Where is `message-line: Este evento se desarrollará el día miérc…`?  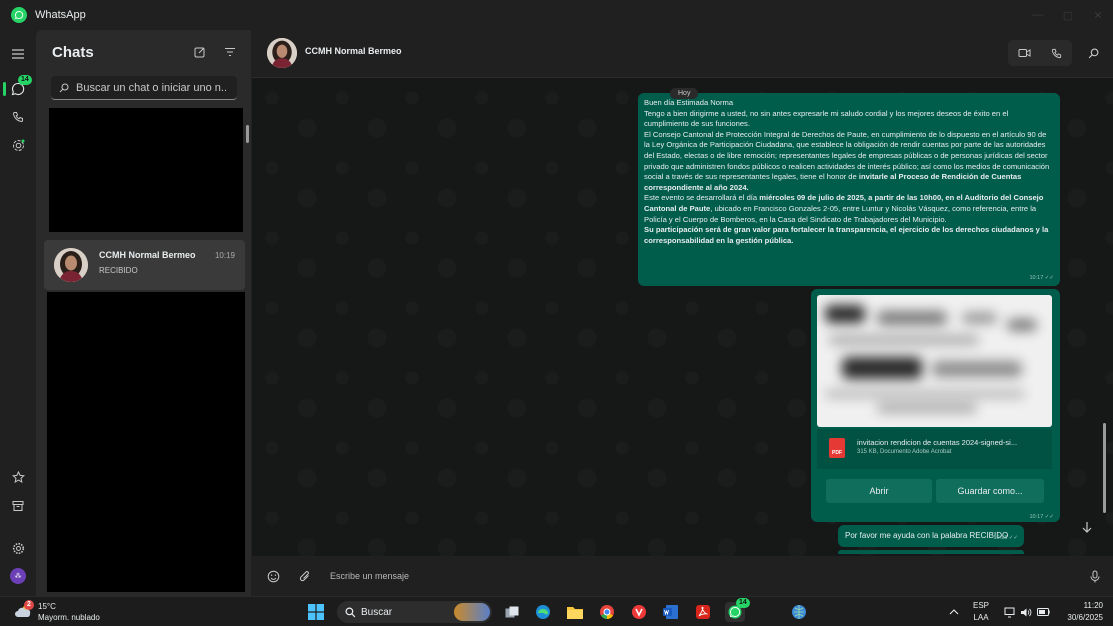 message-line: Este evento se desarrollará el día miérc… is located at coordinates (849, 209).